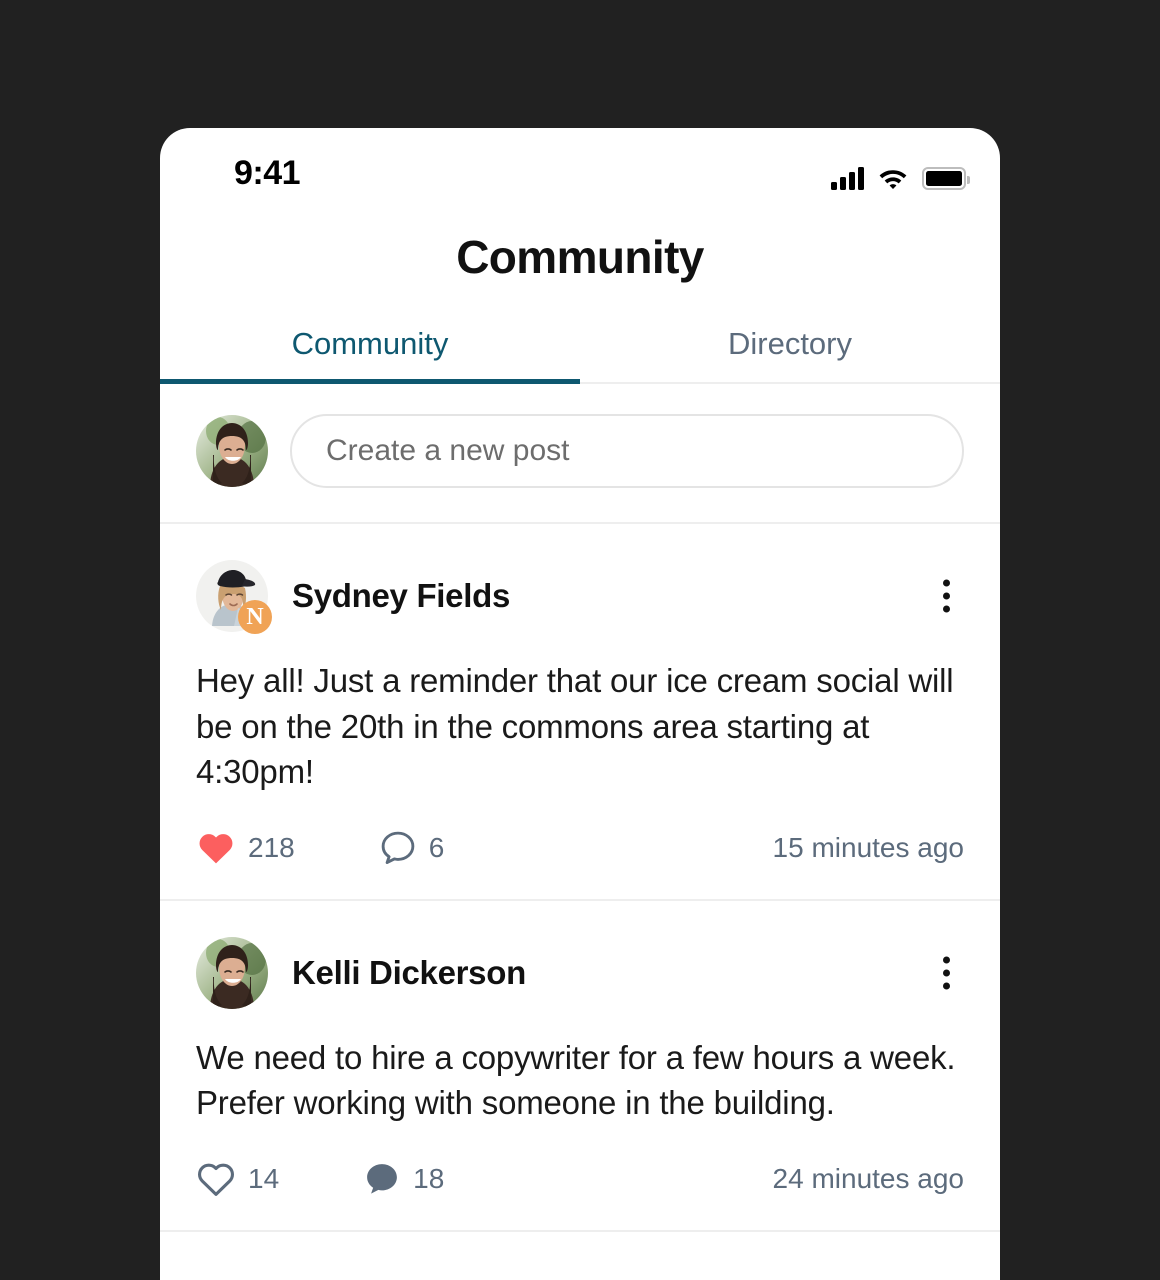 The image size is (1160, 1280). I want to click on post-actions: 14 18 24 minutes ago, so click(580, 1179).